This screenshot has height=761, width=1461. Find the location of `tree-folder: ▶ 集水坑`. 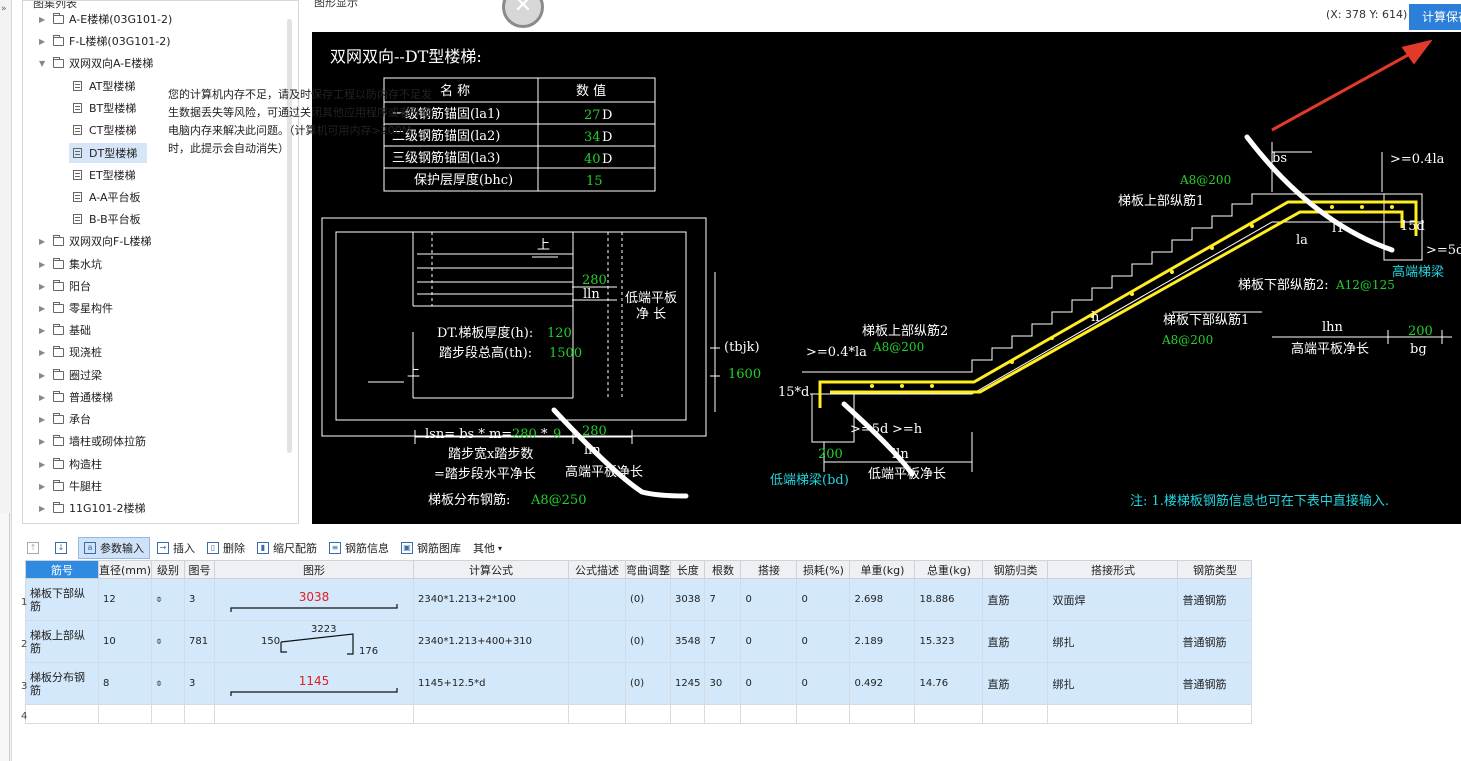

tree-folder: ▶ 集水坑 is located at coordinates (70, 264).